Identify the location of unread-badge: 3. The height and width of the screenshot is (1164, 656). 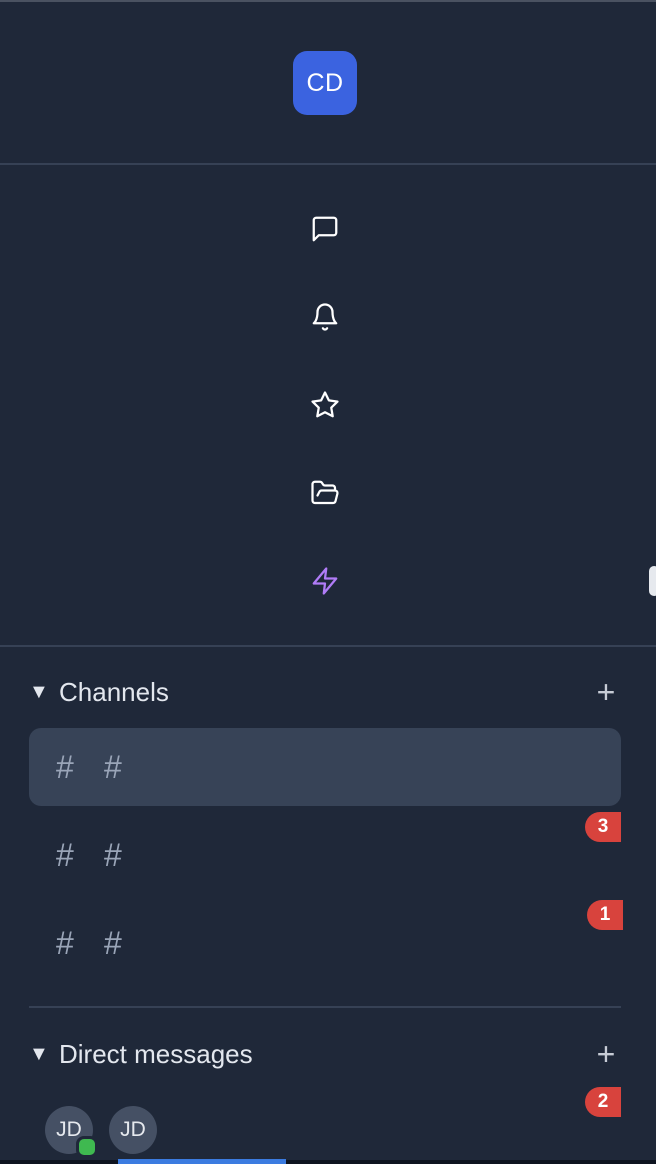
(603, 827).